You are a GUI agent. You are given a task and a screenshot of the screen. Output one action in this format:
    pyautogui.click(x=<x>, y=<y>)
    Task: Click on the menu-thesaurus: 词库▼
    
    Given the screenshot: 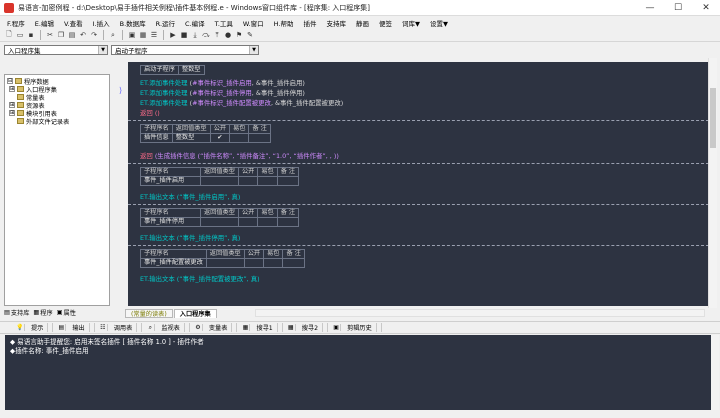 What is the action you would take?
    pyautogui.click(x=411, y=23)
    